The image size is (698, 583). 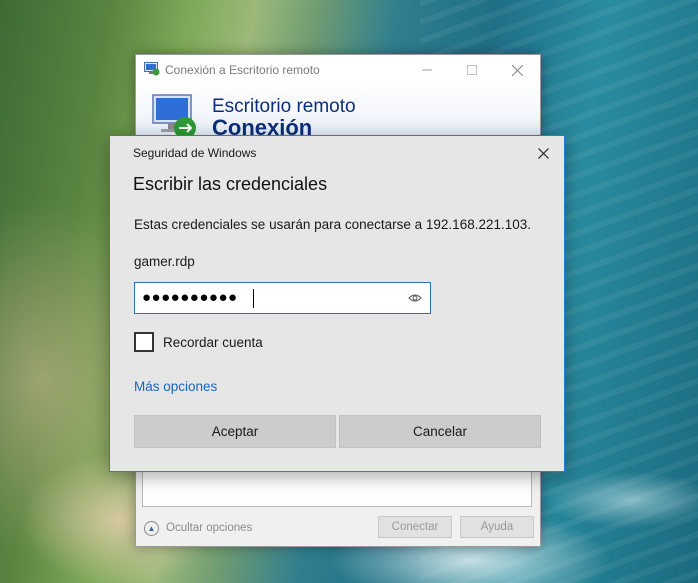 What do you see at coordinates (235, 431) in the screenshot?
I see `accept-button: Aceptar` at bounding box center [235, 431].